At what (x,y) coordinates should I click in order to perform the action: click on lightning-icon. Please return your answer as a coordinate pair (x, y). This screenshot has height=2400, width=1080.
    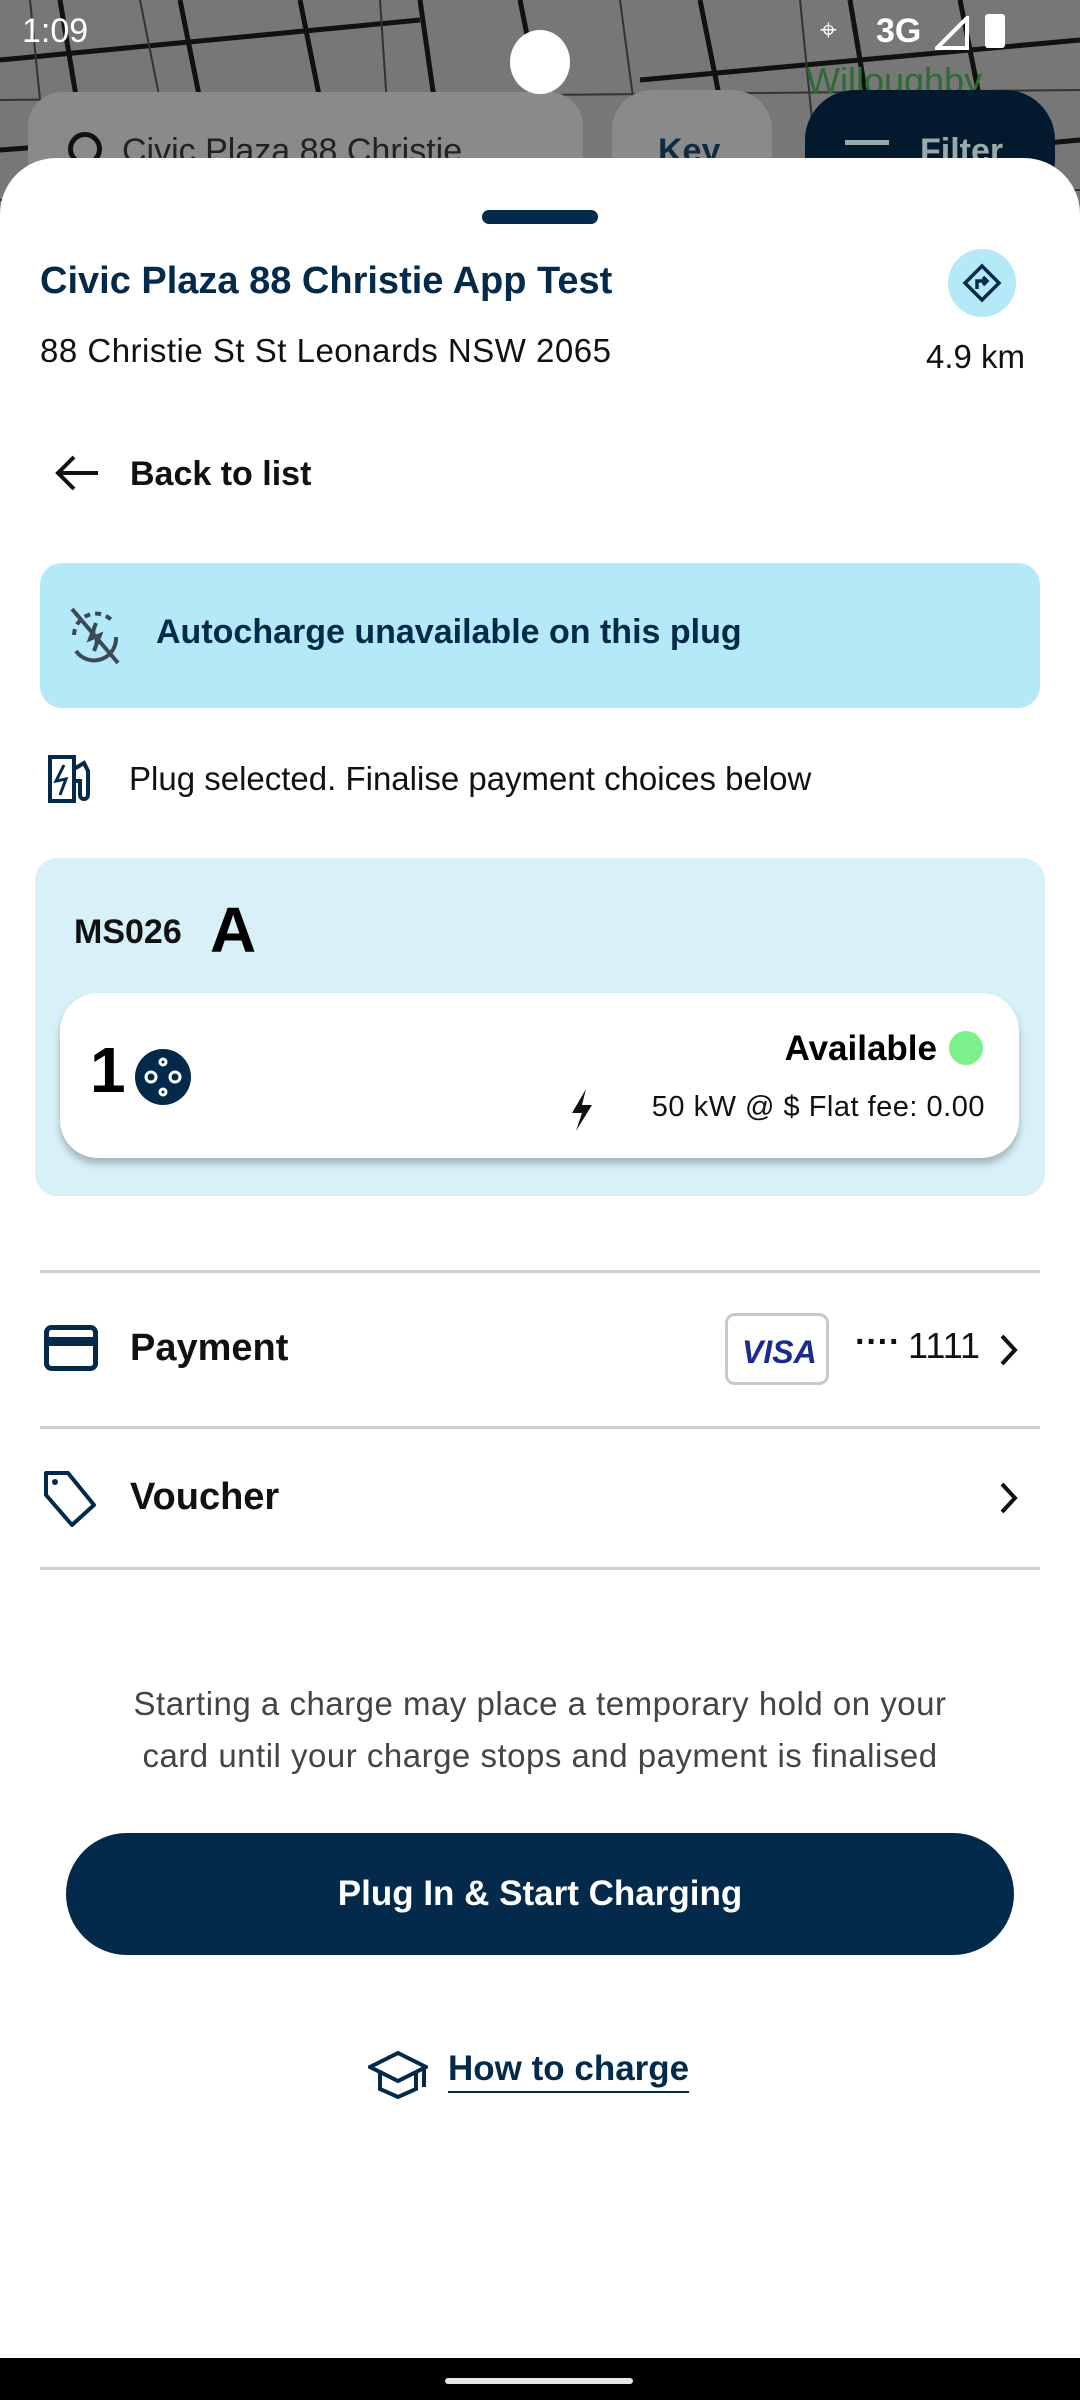
    Looking at the image, I should click on (582, 1110).